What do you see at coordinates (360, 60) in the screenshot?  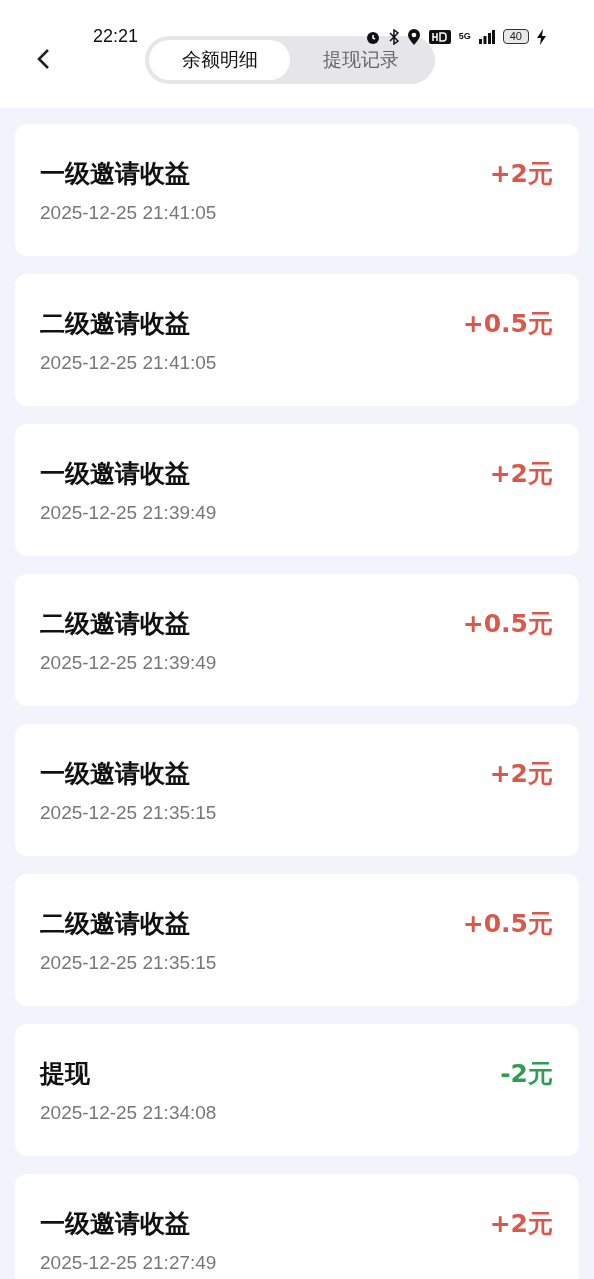 I see `tab: 提现记录` at bounding box center [360, 60].